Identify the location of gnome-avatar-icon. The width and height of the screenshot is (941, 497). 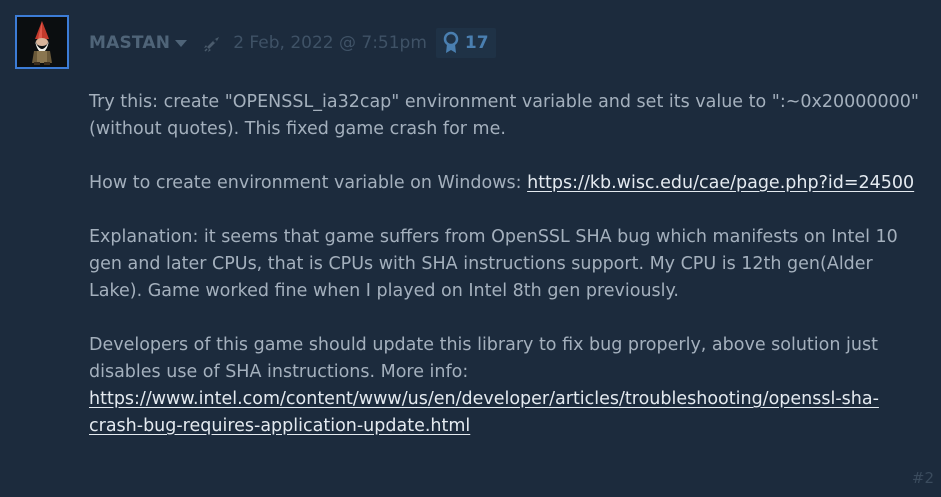
(42, 42).